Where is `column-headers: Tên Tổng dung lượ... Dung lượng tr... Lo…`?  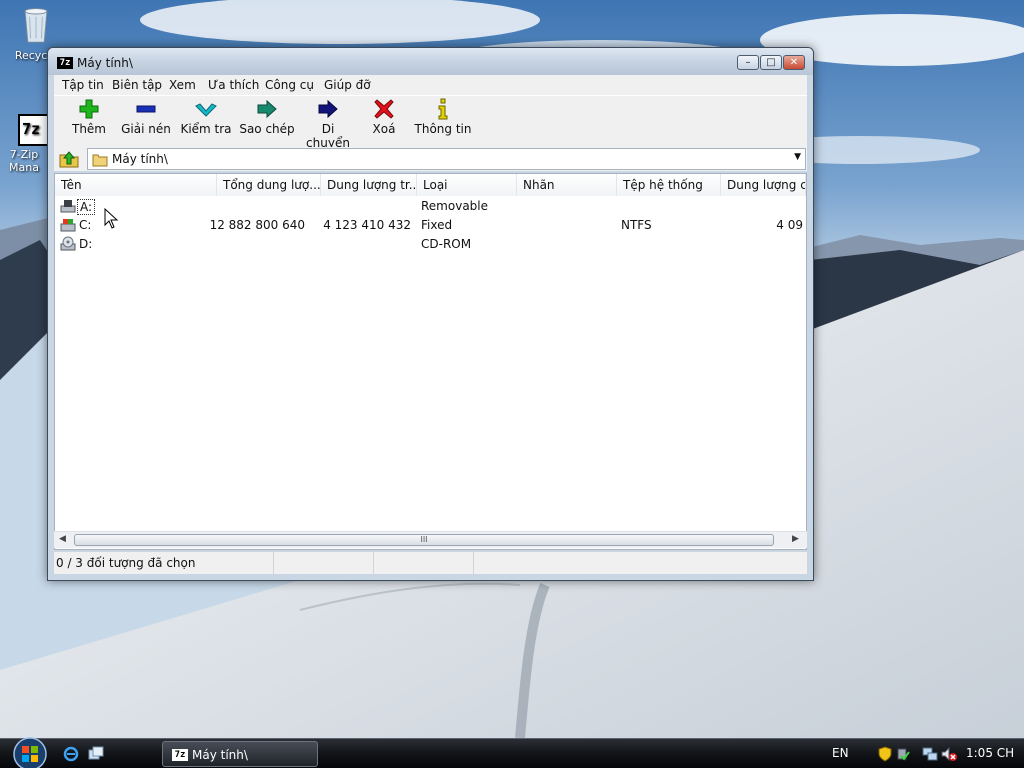 column-headers: Tên Tổng dung lượ... Dung lượng tr... Lo… is located at coordinates (430, 185).